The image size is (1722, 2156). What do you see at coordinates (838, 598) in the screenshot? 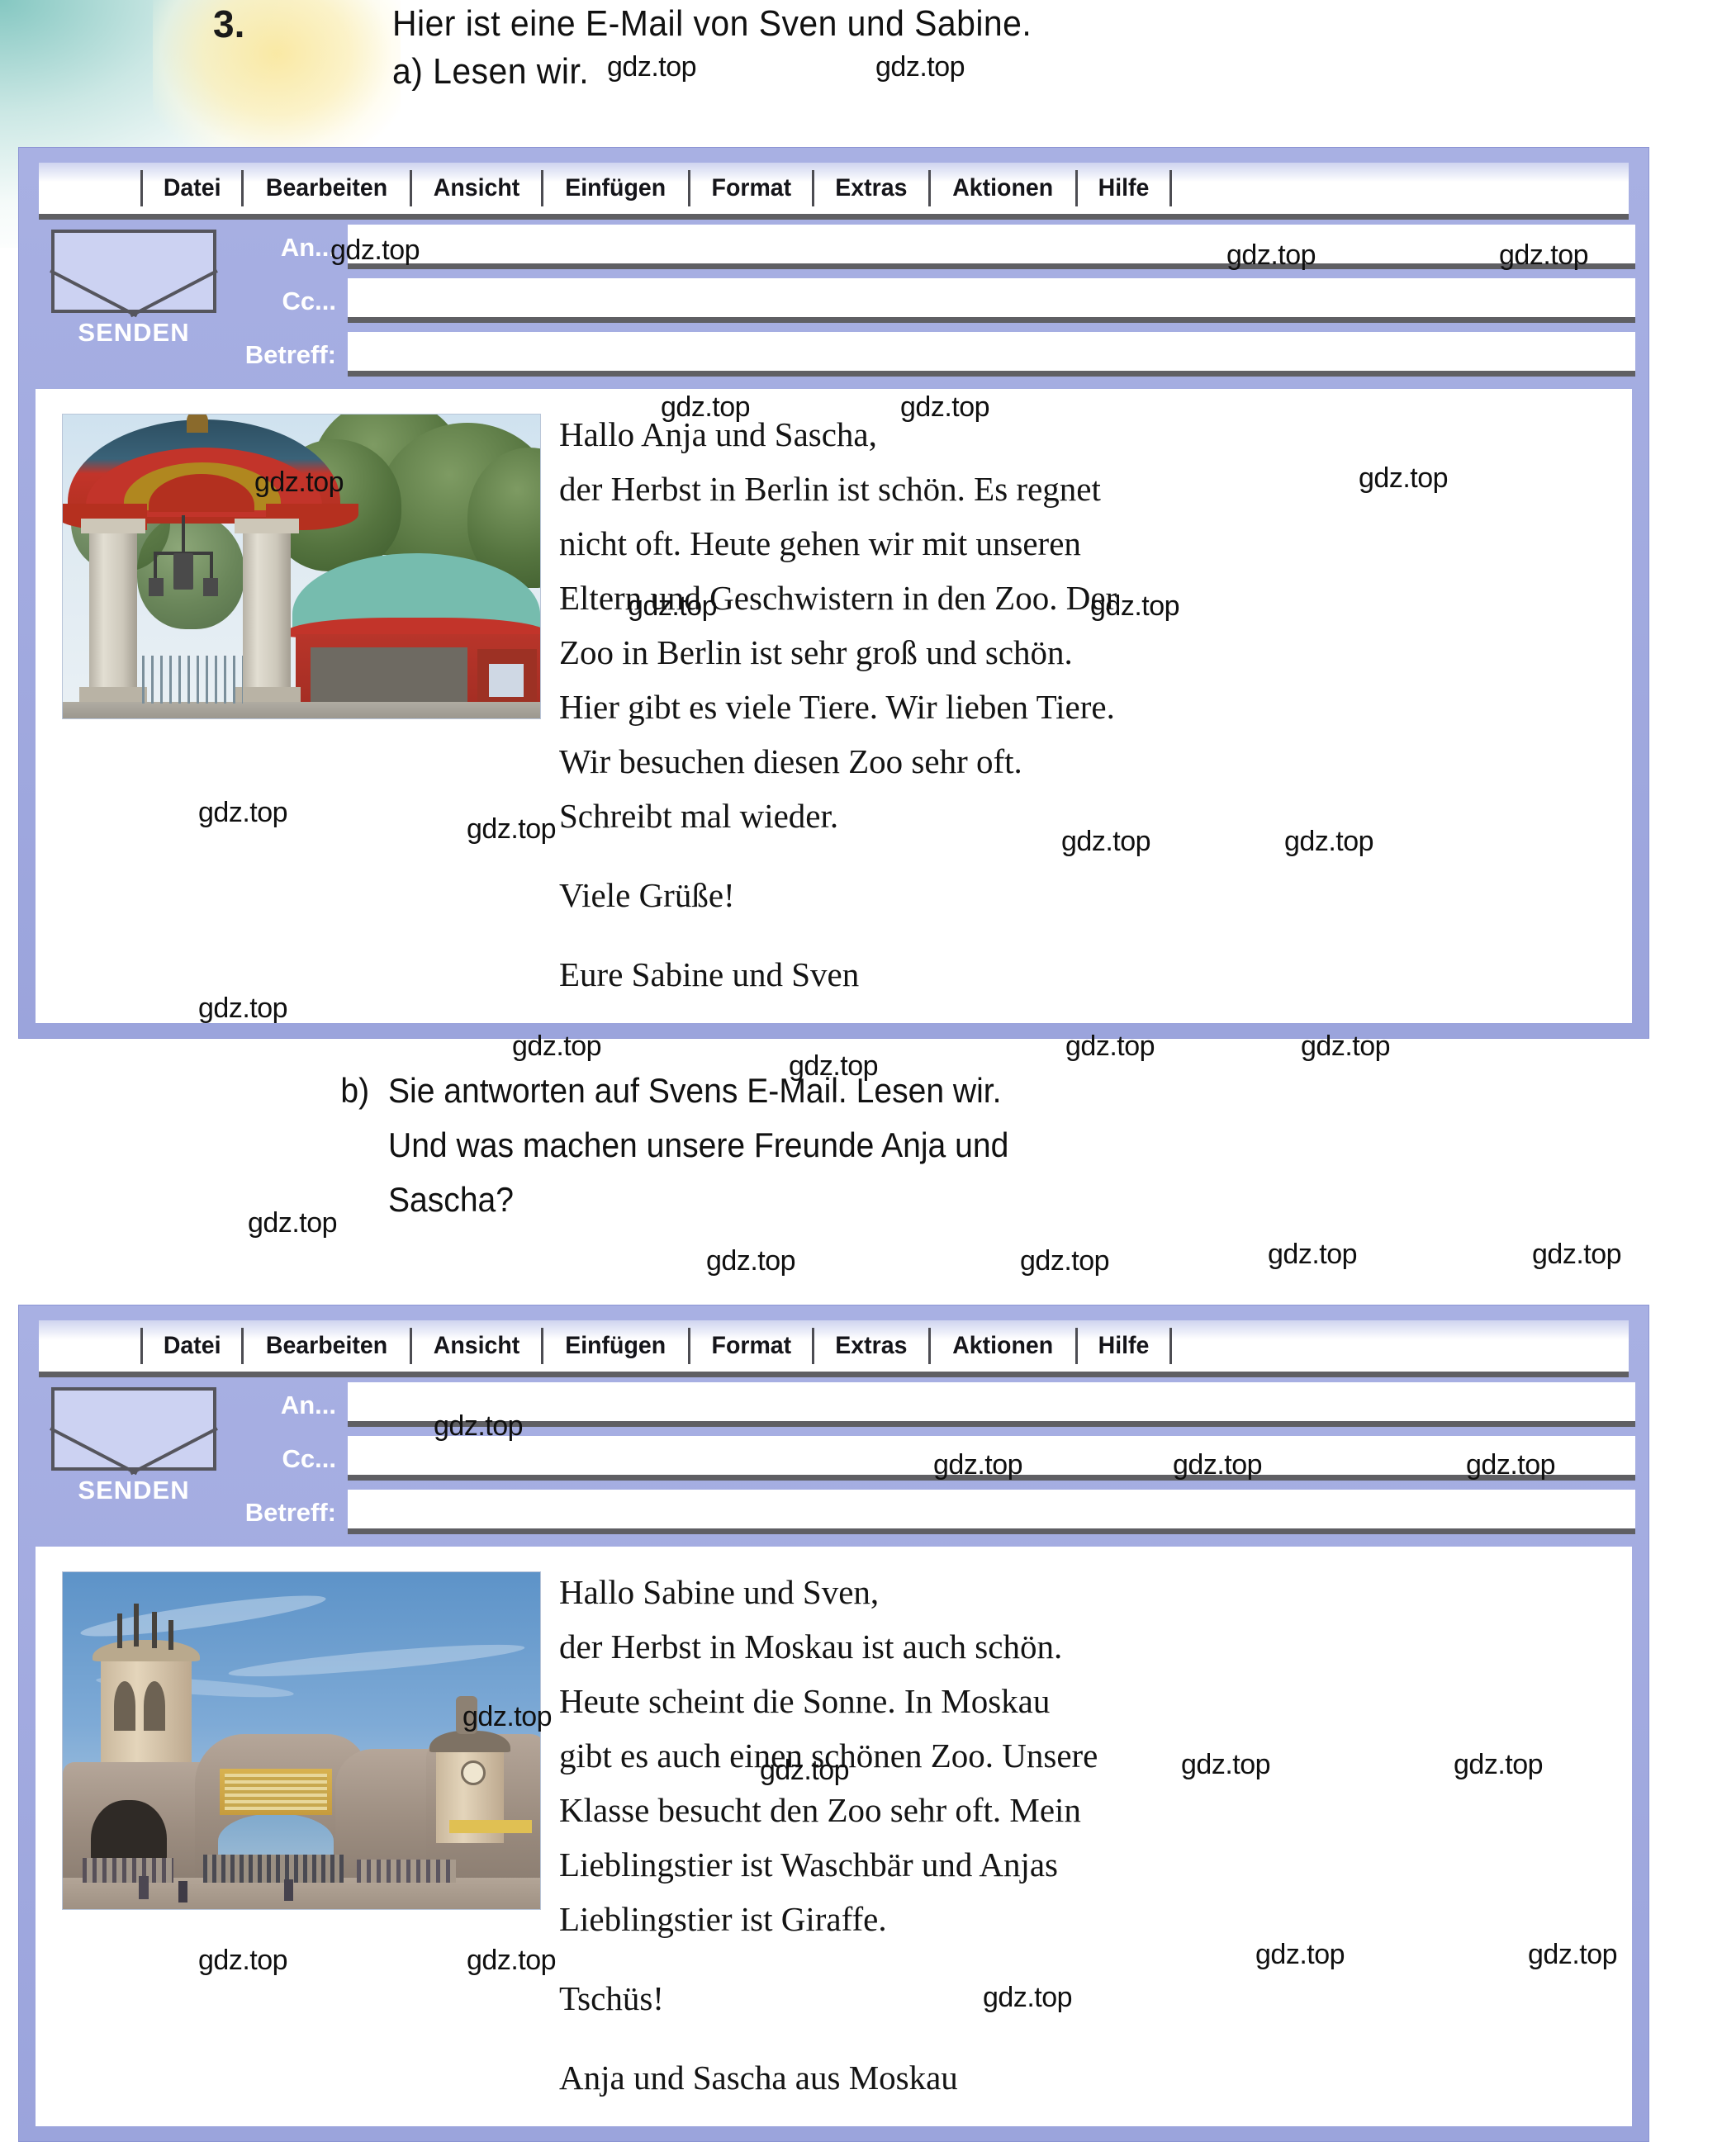
I see `email-1-line-3: Eltern und Geschwistern in den Zoo. Der` at bounding box center [838, 598].